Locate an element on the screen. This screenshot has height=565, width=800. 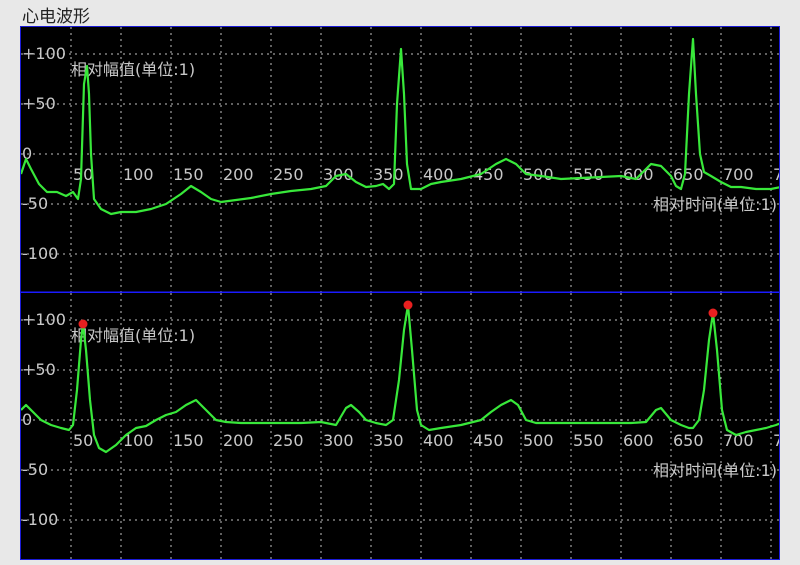
page-title: 心电波形 is located at coordinates (56, 17).